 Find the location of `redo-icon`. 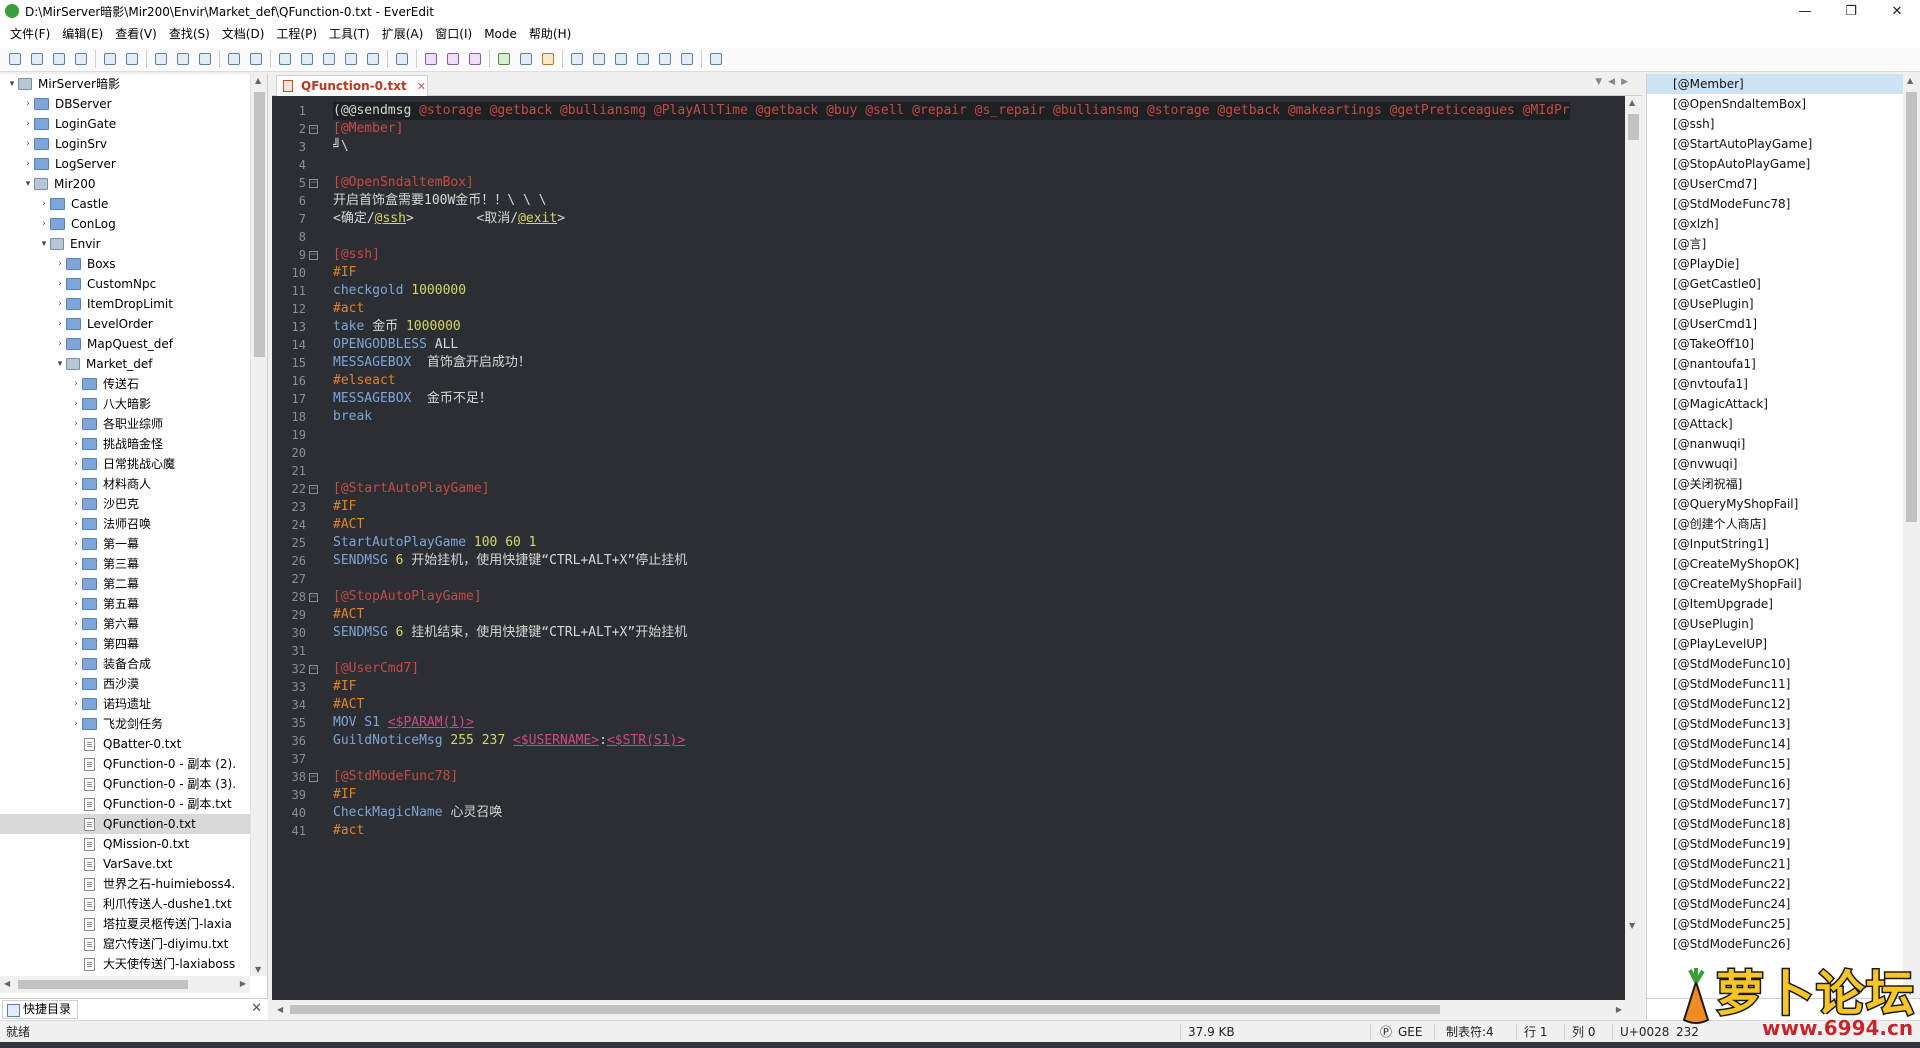

redo-icon is located at coordinates (132, 59).